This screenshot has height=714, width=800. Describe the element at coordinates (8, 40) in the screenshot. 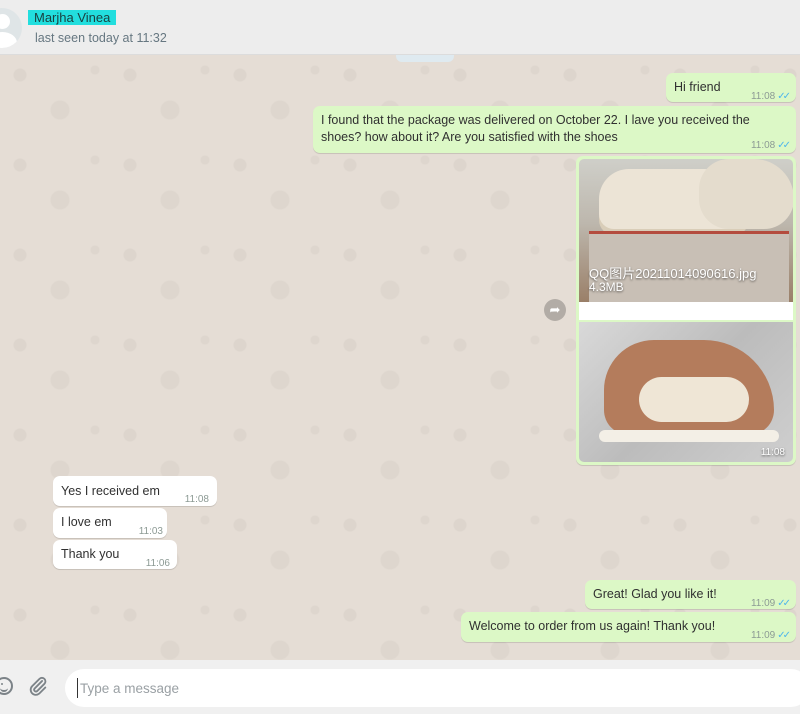

I see `avatar-shoulders` at that location.